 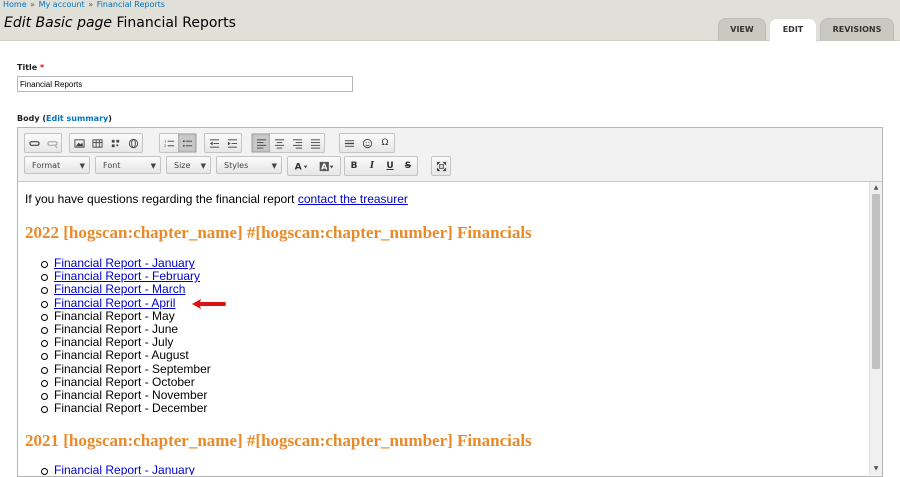 What do you see at coordinates (132, 368) in the screenshot?
I see `report-text: Financial Report - September` at bounding box center [132, 368].